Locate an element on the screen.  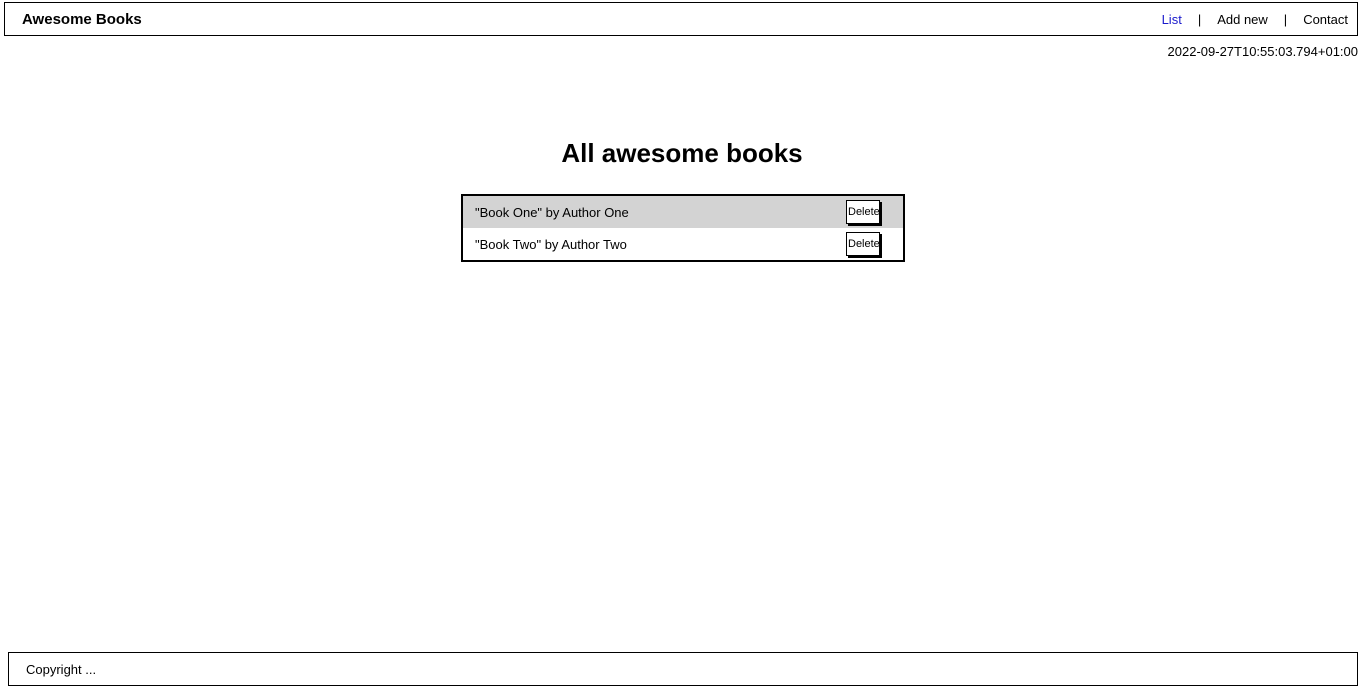
brand-title: Awesome Books is located at coordinates (82, 19).